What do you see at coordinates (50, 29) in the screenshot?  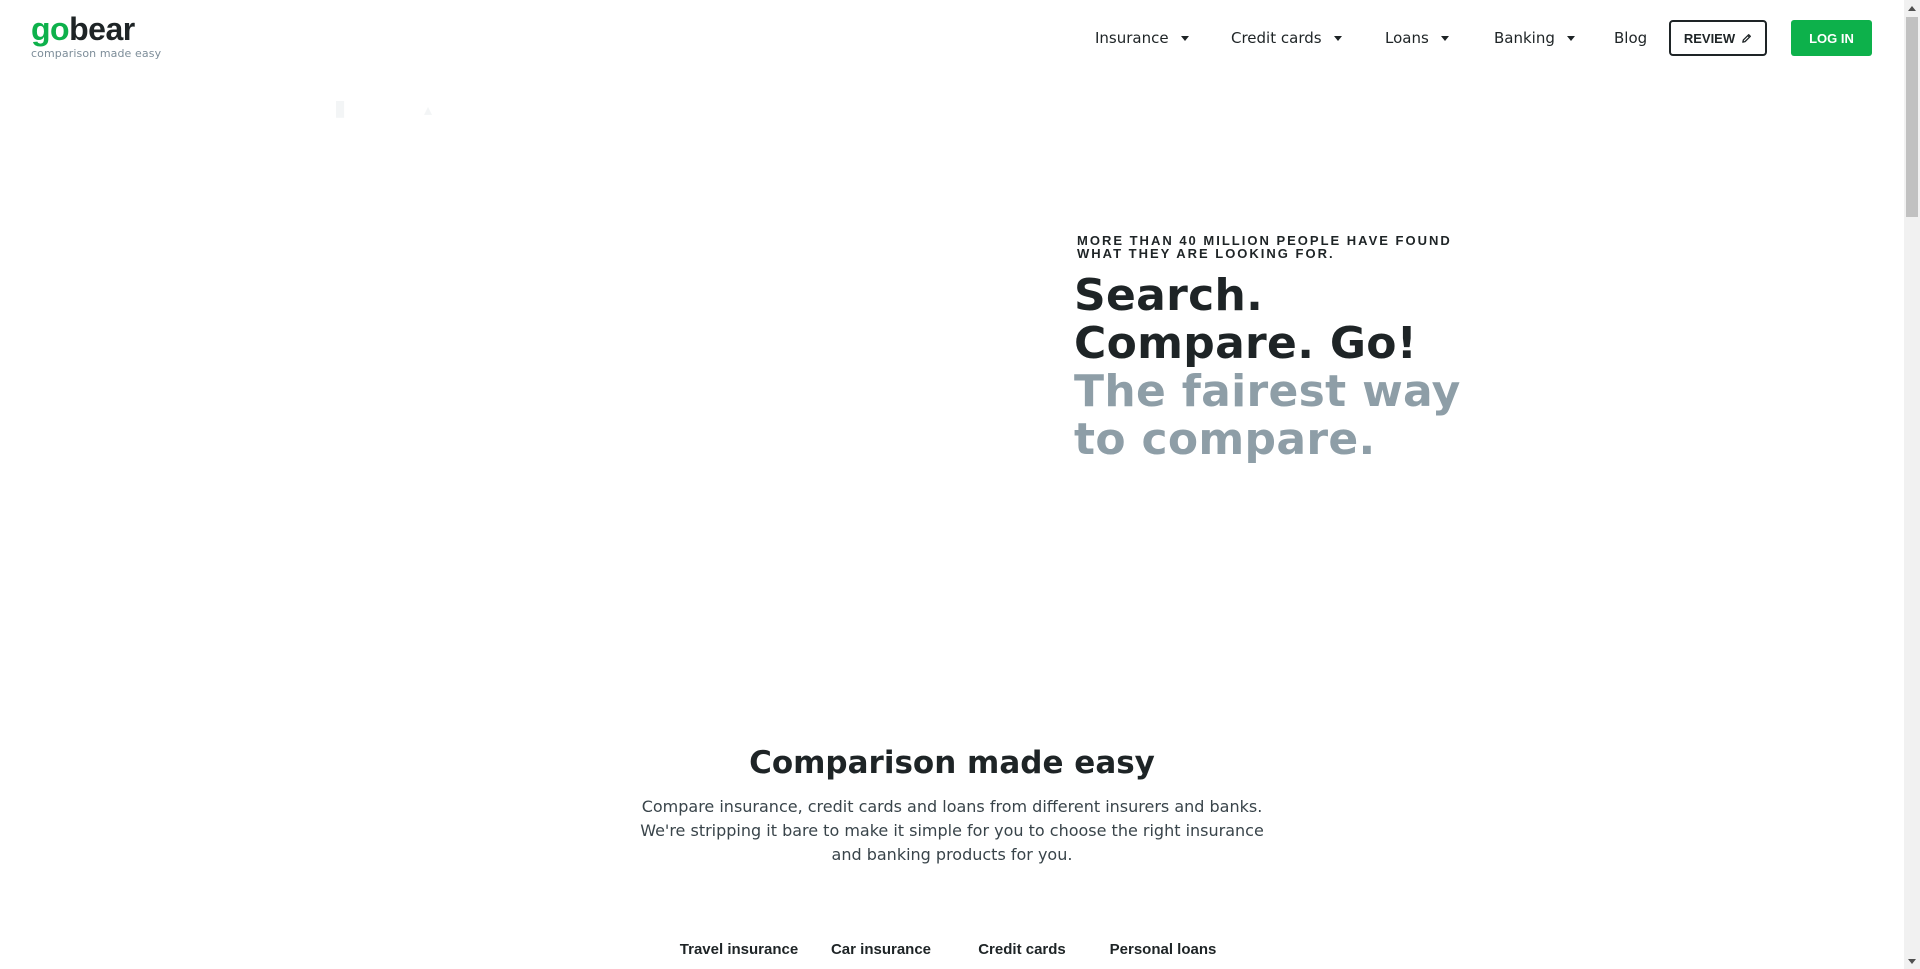 I see `logo-go-text: go` at bounding box center [50, 29].